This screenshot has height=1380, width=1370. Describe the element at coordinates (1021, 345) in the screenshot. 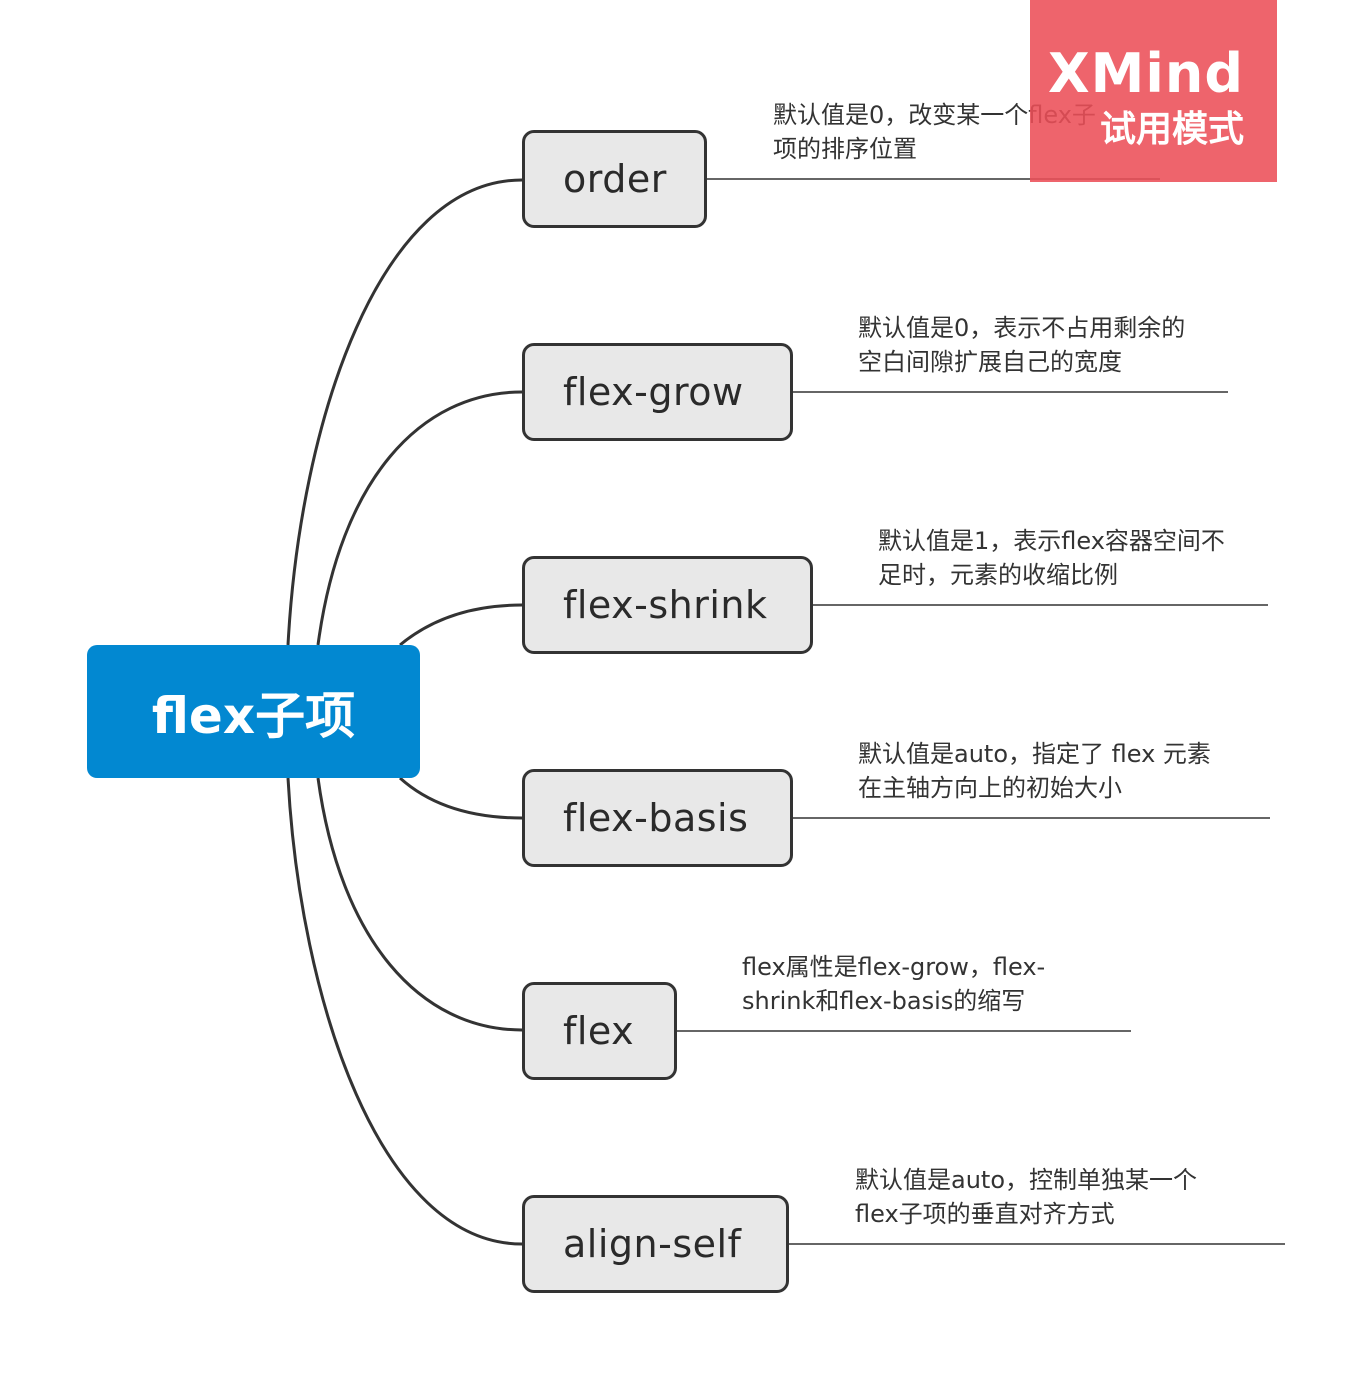

I see `note-flex-grow: 默认值是0，表示不占用剩余的 空白间隙扩展自己的宽度` at that location.